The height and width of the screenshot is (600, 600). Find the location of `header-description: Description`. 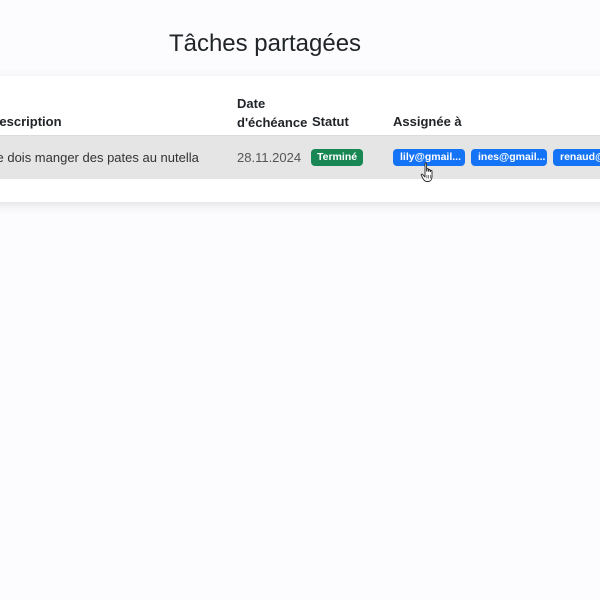

header-description: Description is located at coordinates (31, 121).